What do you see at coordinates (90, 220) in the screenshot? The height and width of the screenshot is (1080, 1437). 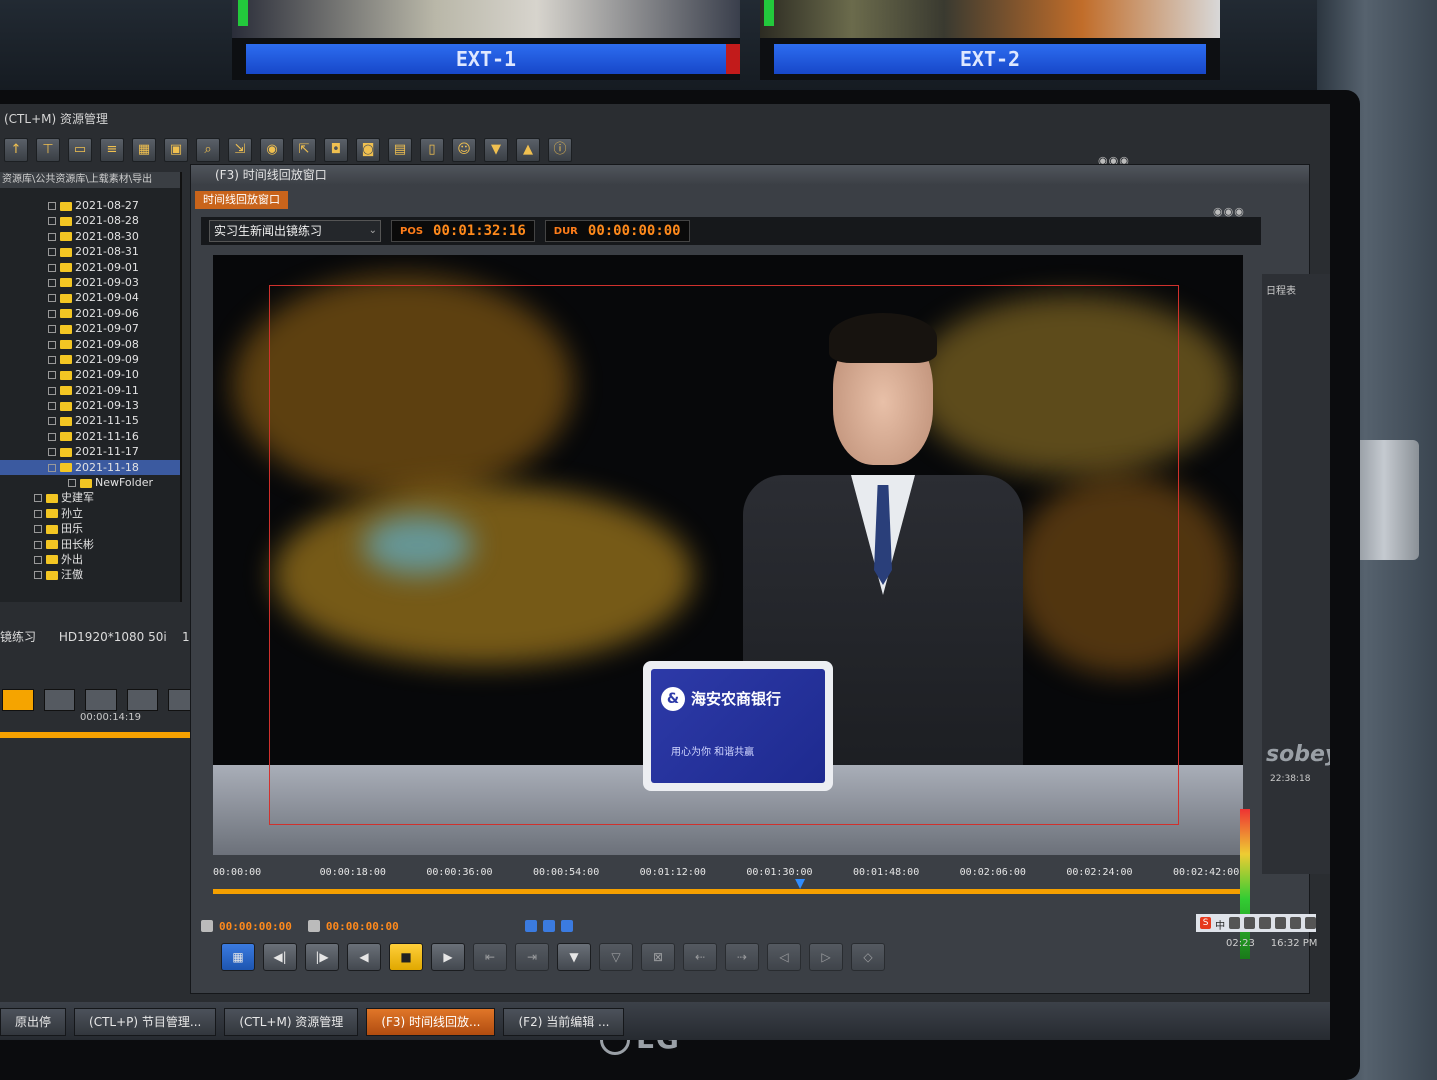 I see `tree-item-date: 2021-08-28` at bounding box center [90, 220].